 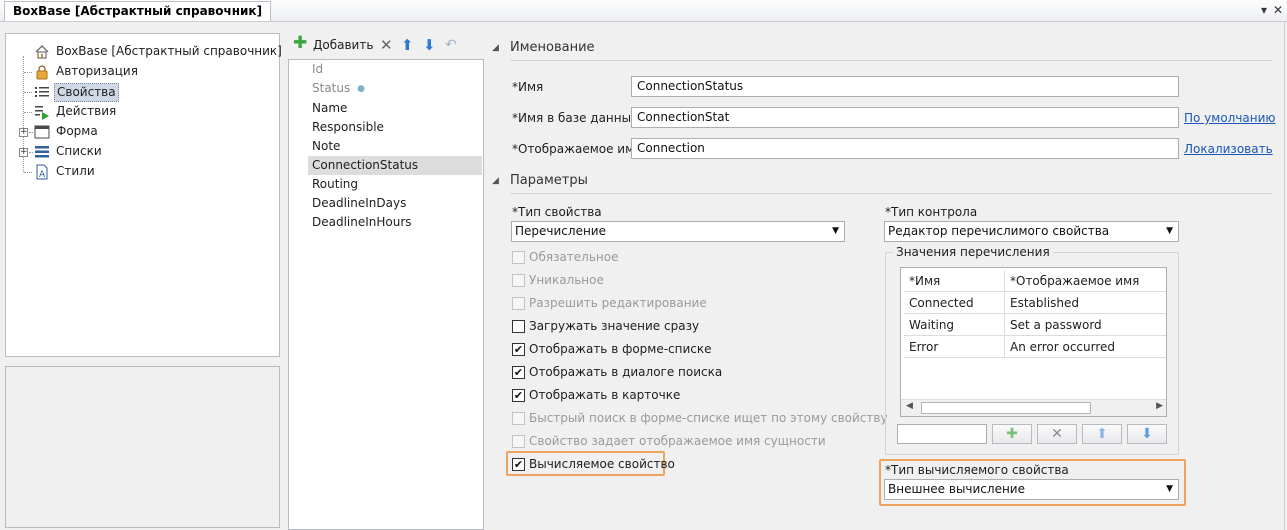 I want to click on grid-cell: Set a password, so click(x=1085, y=325).